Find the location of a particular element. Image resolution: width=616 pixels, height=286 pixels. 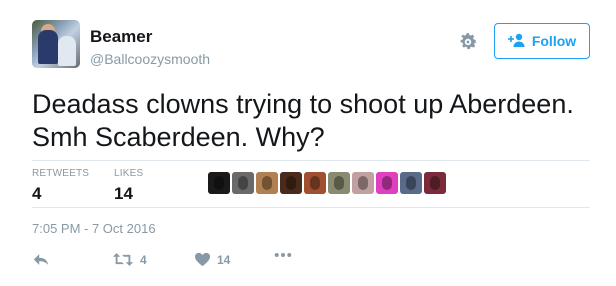

retweets-stat: RETWEETS 4 is located at coordinates (60, 186).